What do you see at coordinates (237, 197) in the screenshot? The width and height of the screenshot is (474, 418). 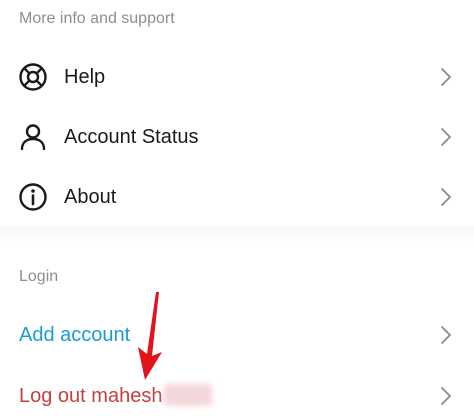 I see `menu-item-about: About` at bounding box center [237, 197].